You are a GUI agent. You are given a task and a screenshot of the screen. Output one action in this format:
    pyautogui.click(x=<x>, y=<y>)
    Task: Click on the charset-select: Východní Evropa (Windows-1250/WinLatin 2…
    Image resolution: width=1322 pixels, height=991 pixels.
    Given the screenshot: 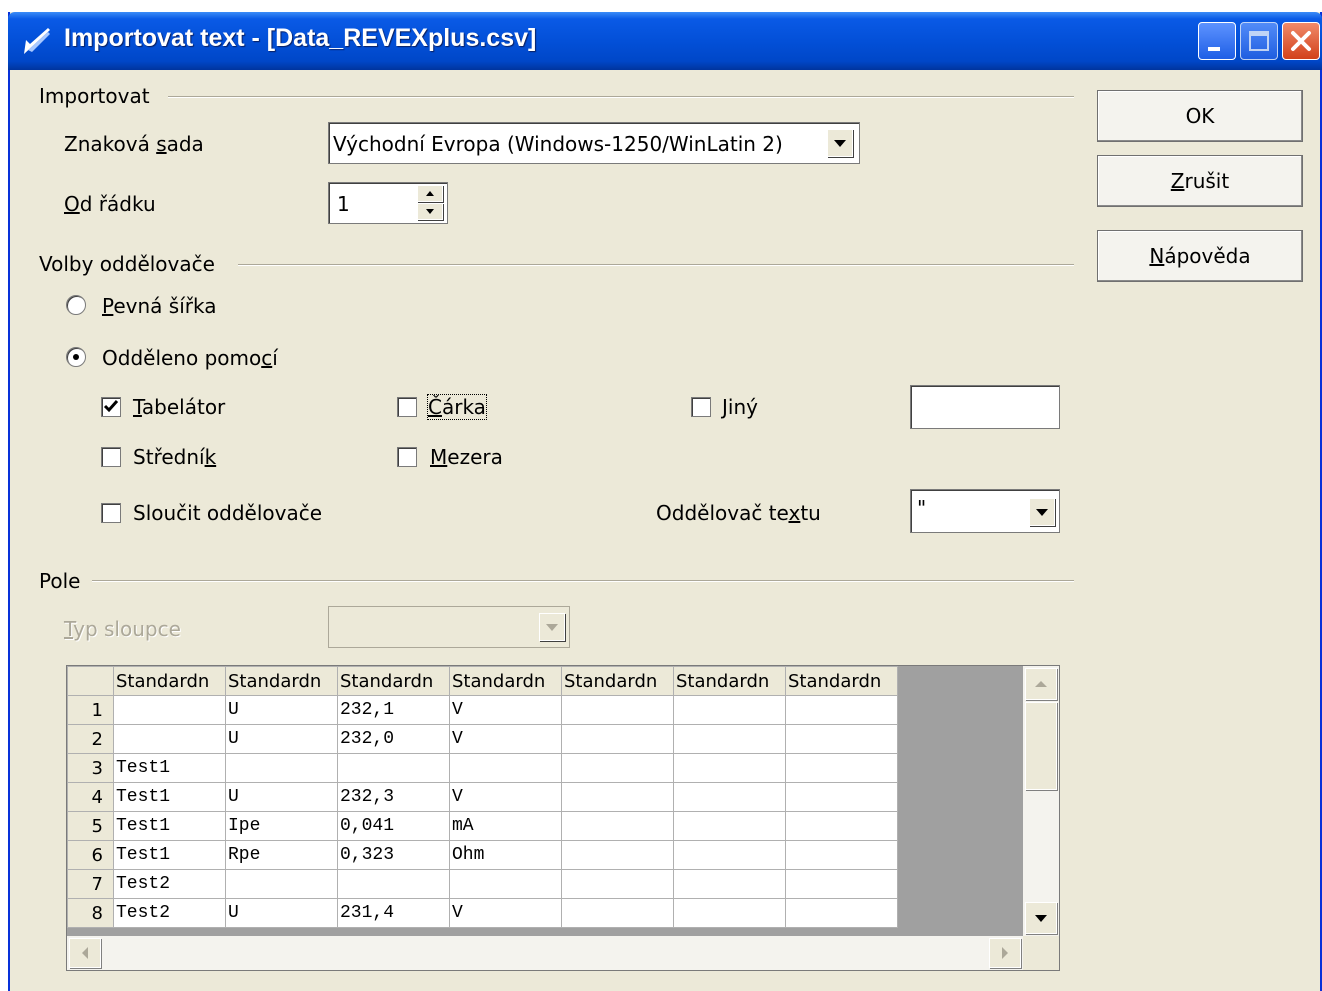 What is the action you would take?
    pyautogui.click(x=594, y=143)
    